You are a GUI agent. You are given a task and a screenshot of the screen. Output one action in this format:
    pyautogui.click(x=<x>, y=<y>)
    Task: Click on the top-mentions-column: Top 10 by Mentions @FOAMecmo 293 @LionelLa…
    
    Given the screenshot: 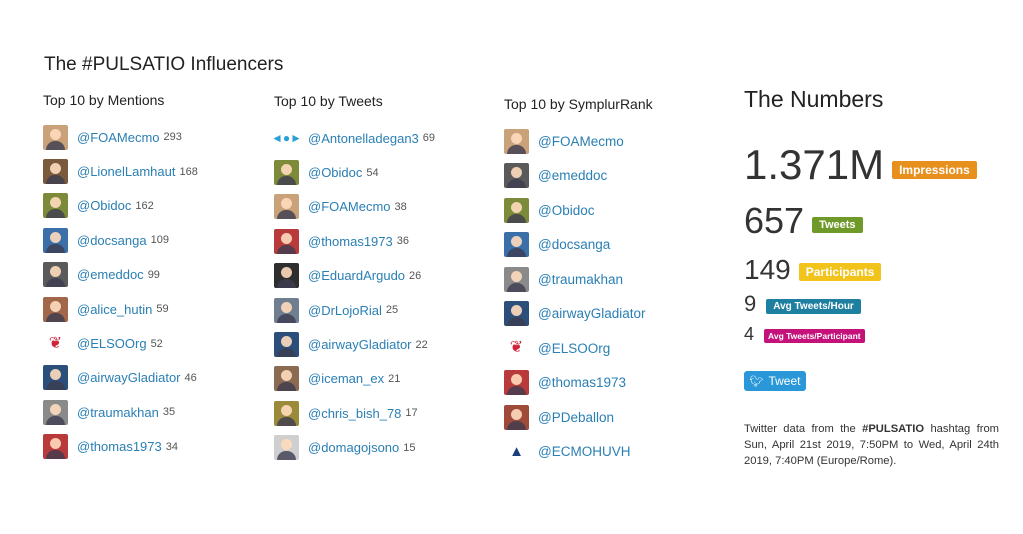 What is the action you would take?
    pyautogui.click(x=120, y=278)
    